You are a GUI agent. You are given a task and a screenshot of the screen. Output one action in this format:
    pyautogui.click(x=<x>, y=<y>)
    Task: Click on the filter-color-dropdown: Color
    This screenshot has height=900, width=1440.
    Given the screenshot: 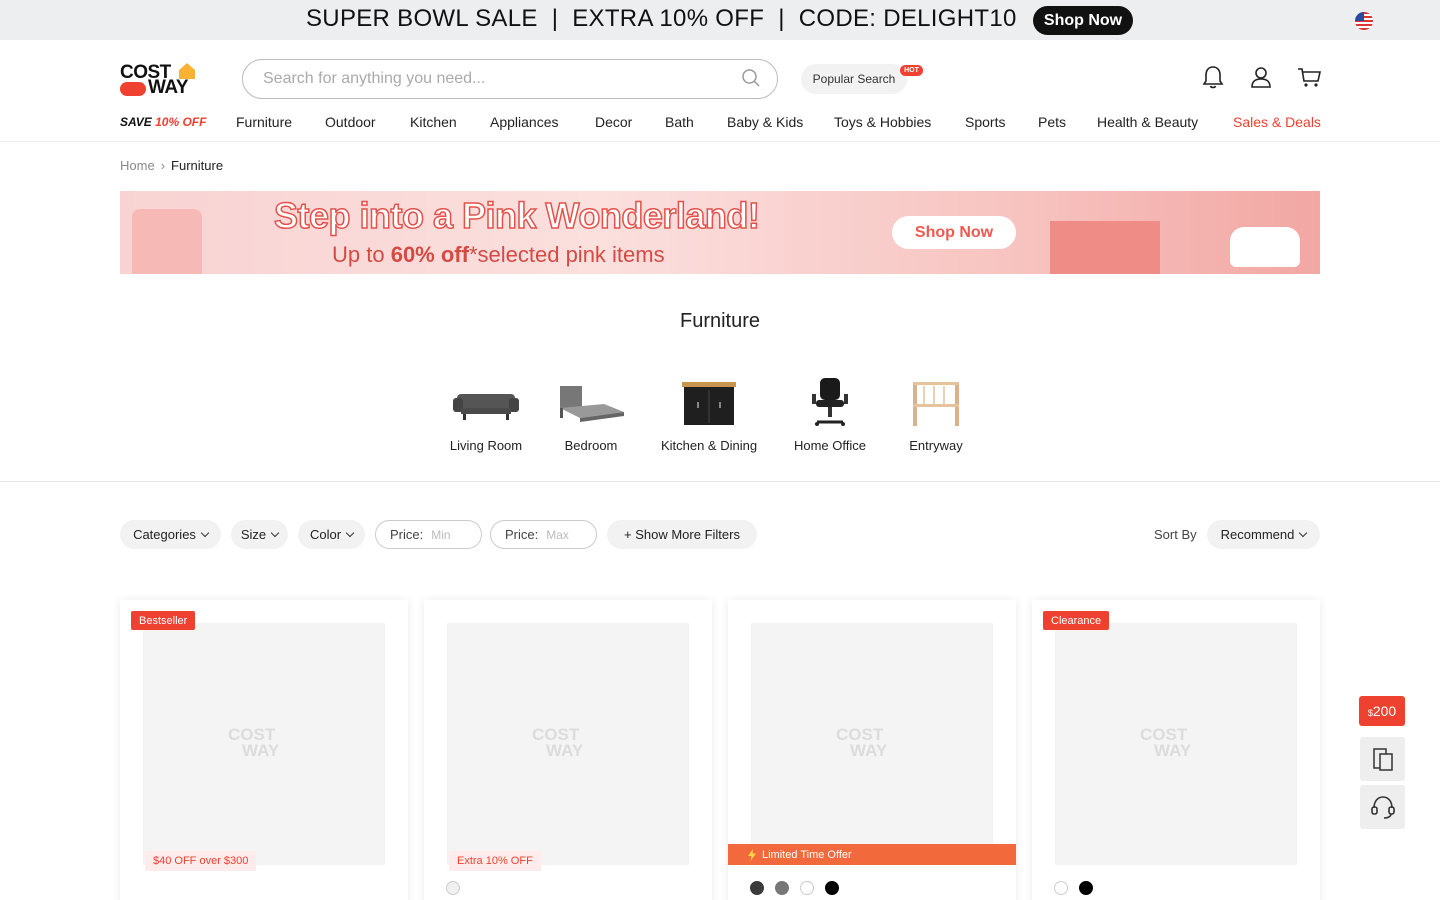 What is the action you would take?
    pyautogui.click(x=331, y=534)
    